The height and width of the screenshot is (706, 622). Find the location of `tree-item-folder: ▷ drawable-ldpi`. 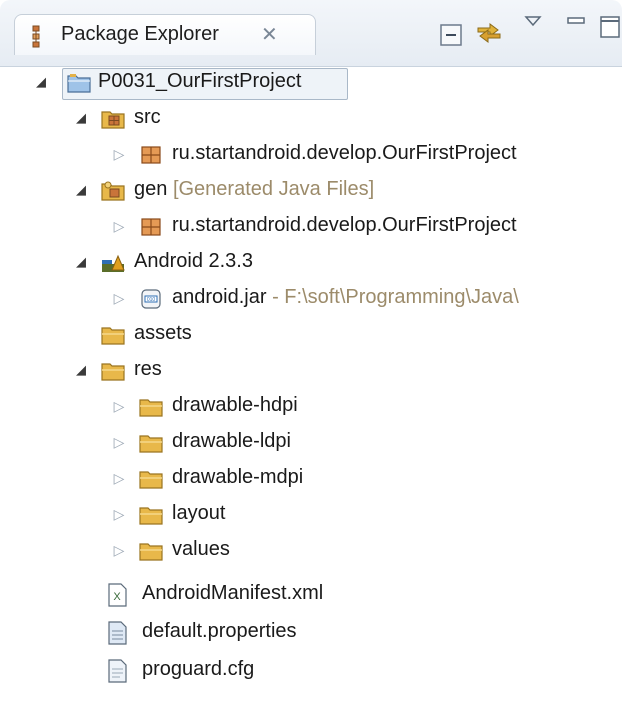

tree-item-folder: ▷ drawable-ldpi is located at coordinates (311, 443).